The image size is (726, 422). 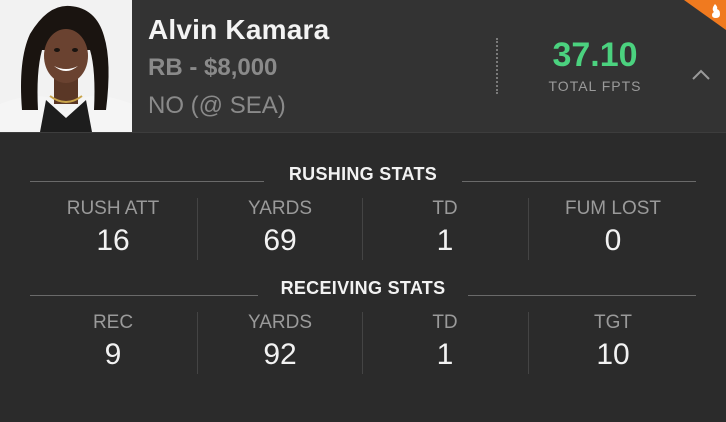 I want to click on total-fpts-label: TOTAL FPTS, so click(x=595, y=86).